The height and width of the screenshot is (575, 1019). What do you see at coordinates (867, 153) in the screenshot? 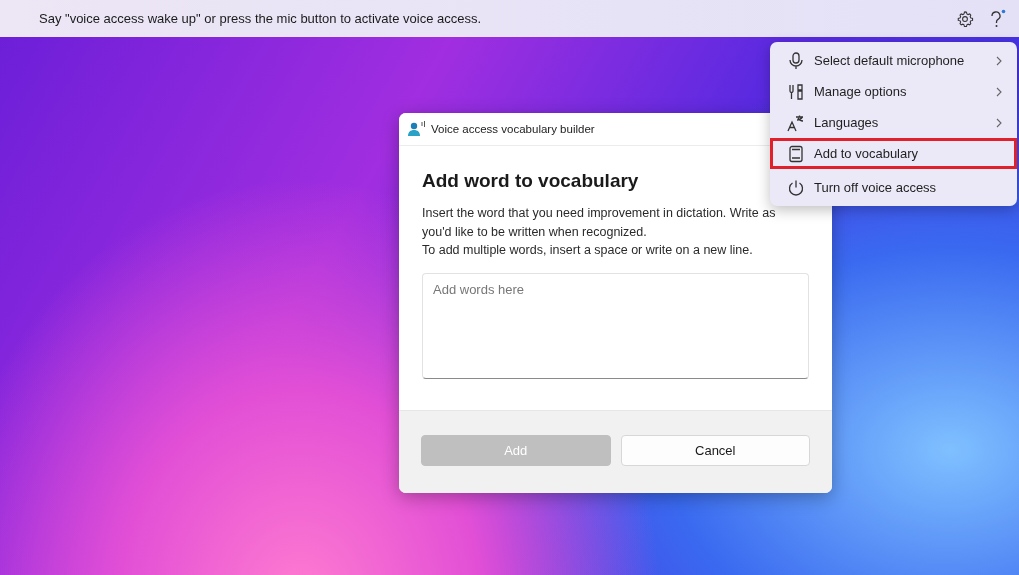
I see `menu-label: Add to vocabulary` at bounding box center [867, 153].